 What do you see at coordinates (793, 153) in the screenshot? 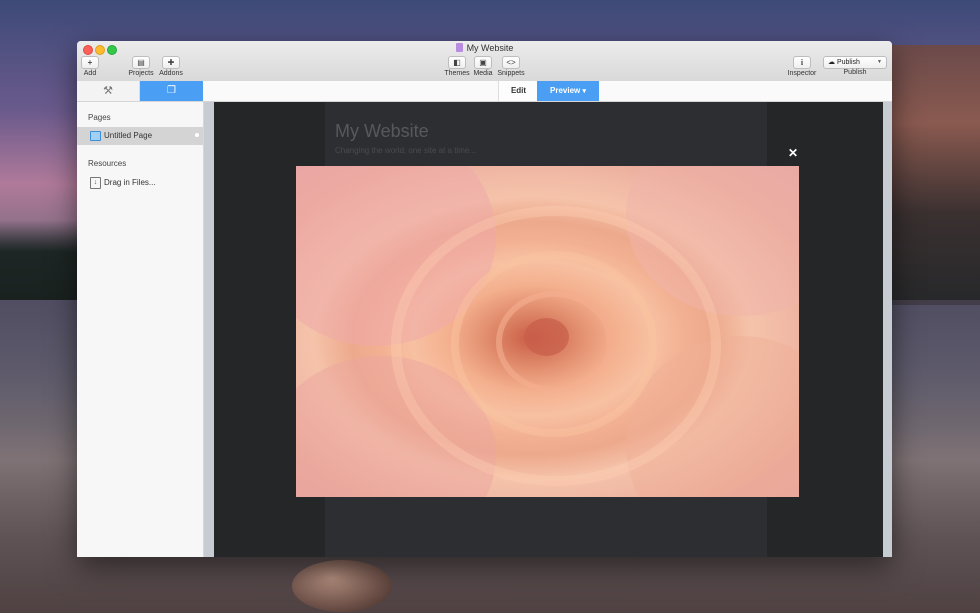
I see `close-icon: ✕` at bounding box center [793, 153].